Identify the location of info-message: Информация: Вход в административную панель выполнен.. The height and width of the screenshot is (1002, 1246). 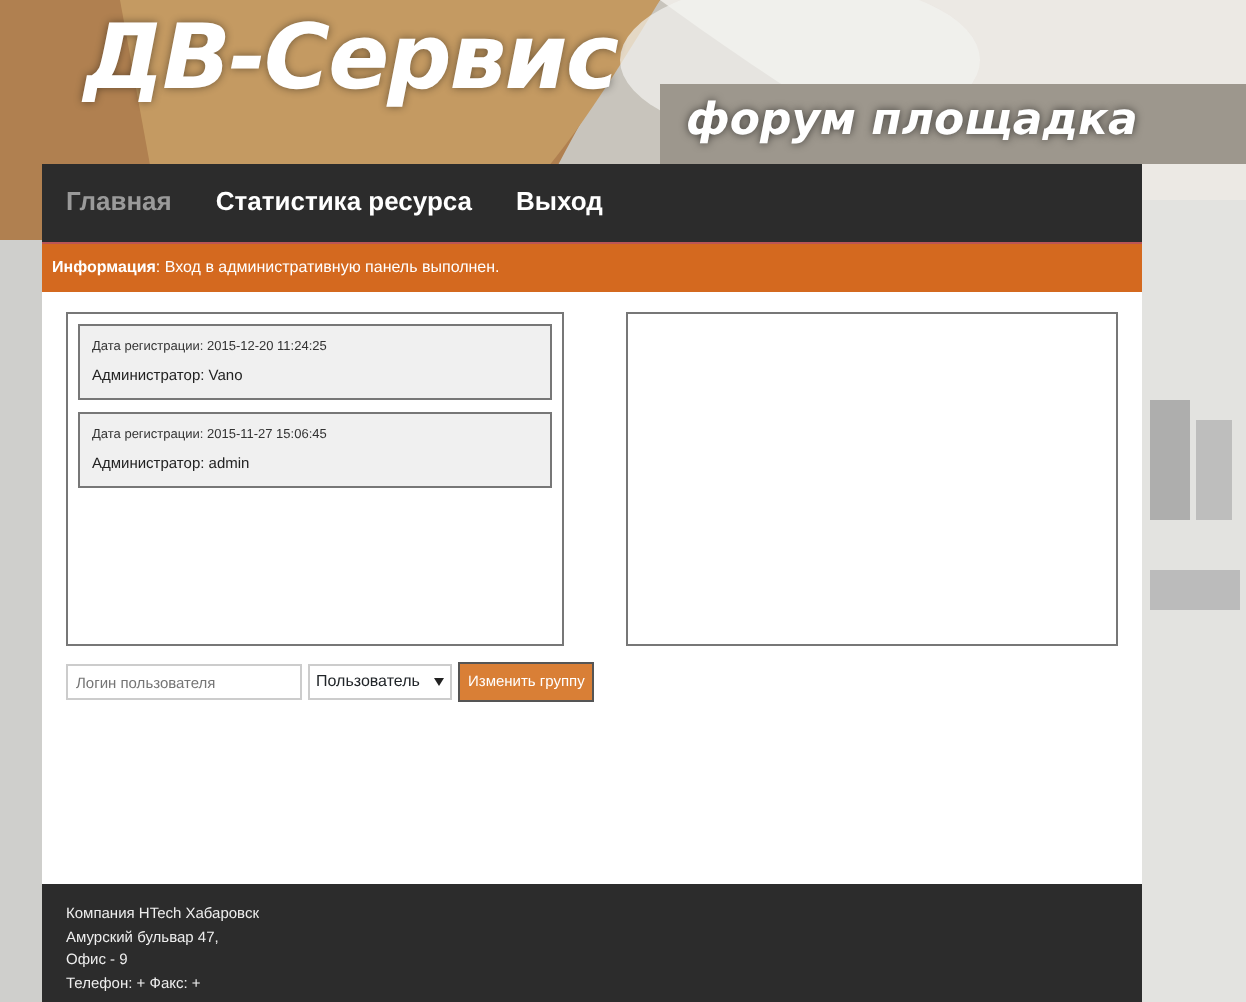
(592, 267).